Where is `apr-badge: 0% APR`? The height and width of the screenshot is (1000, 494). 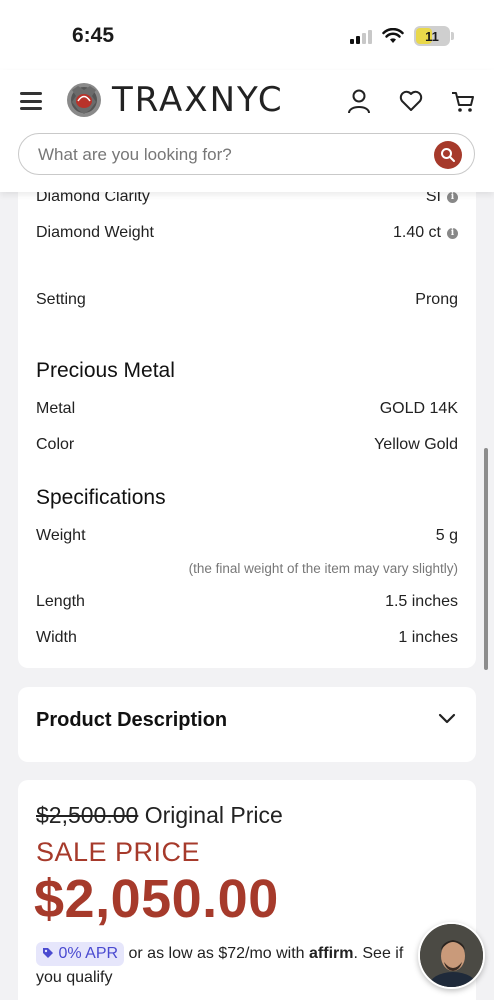 apr-badge: 0% APR is located at coordinates (80, 954).